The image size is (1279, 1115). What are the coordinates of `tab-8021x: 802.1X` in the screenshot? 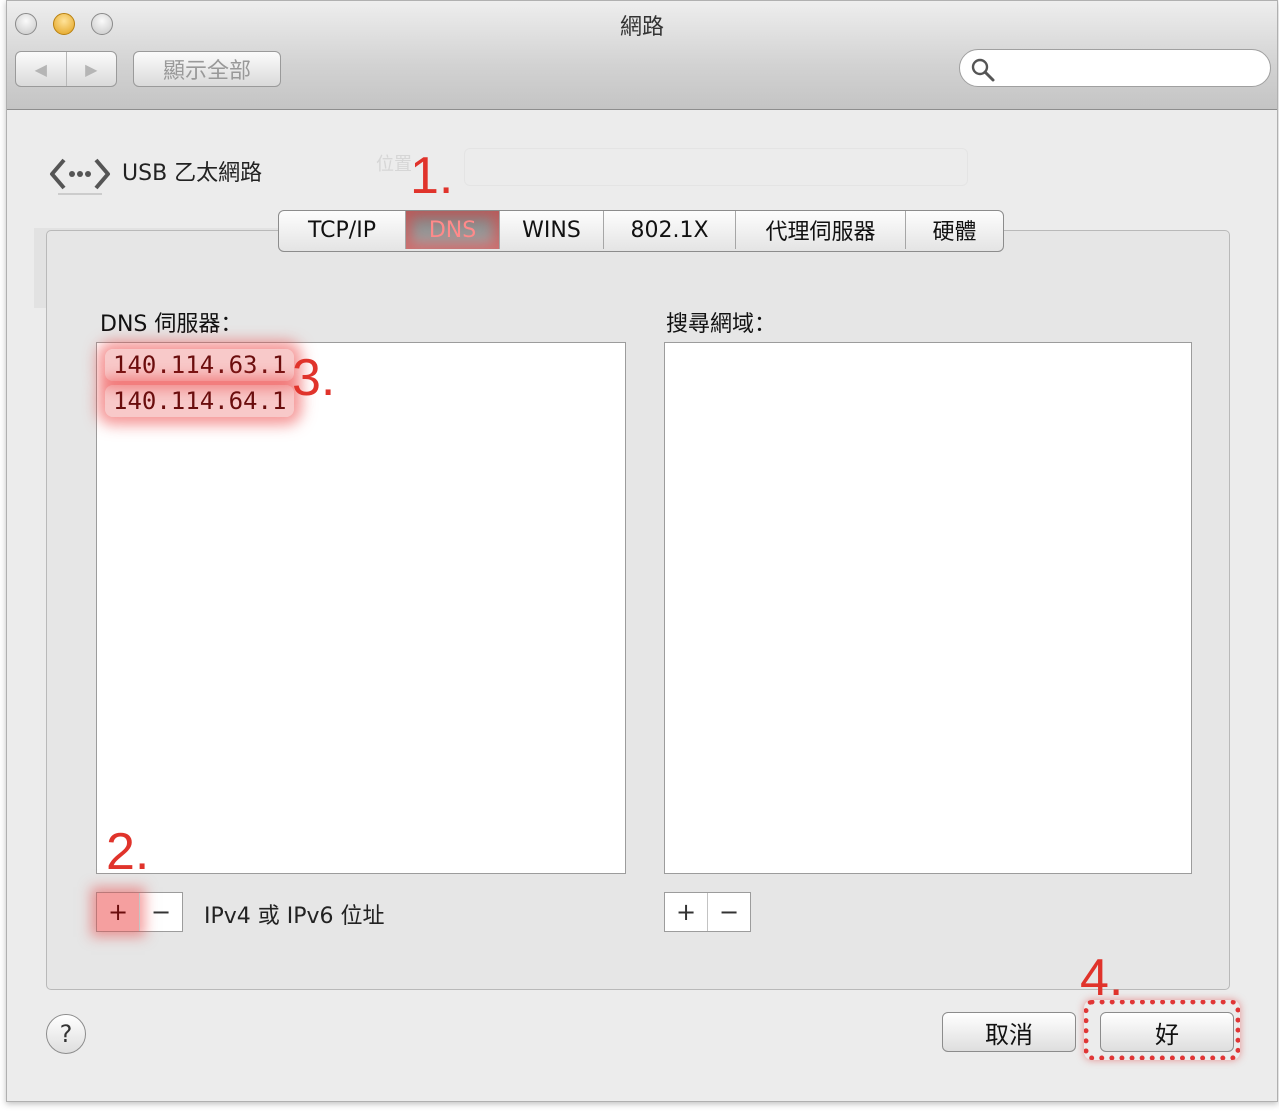 It's located at (669, 230).